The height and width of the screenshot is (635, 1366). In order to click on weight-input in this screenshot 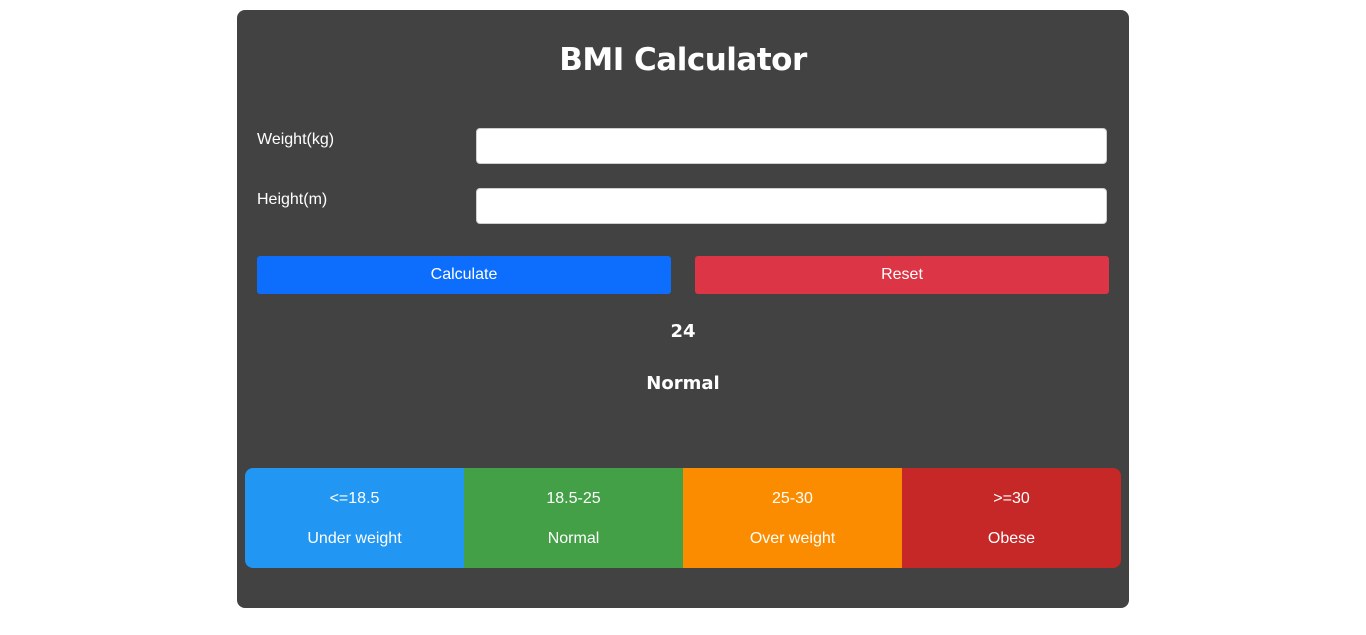, I will do `click(791, 146)`.